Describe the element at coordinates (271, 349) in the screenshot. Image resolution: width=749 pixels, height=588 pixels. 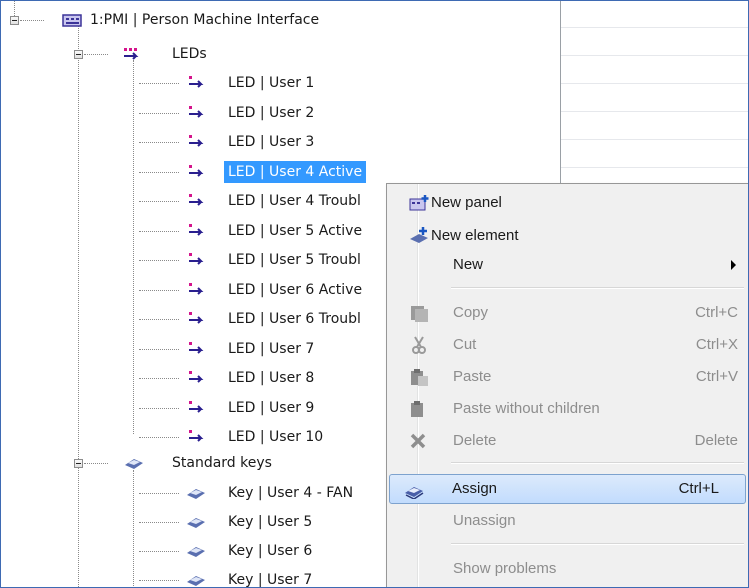
I see `tree-node-label: LED | User 7` at that location.